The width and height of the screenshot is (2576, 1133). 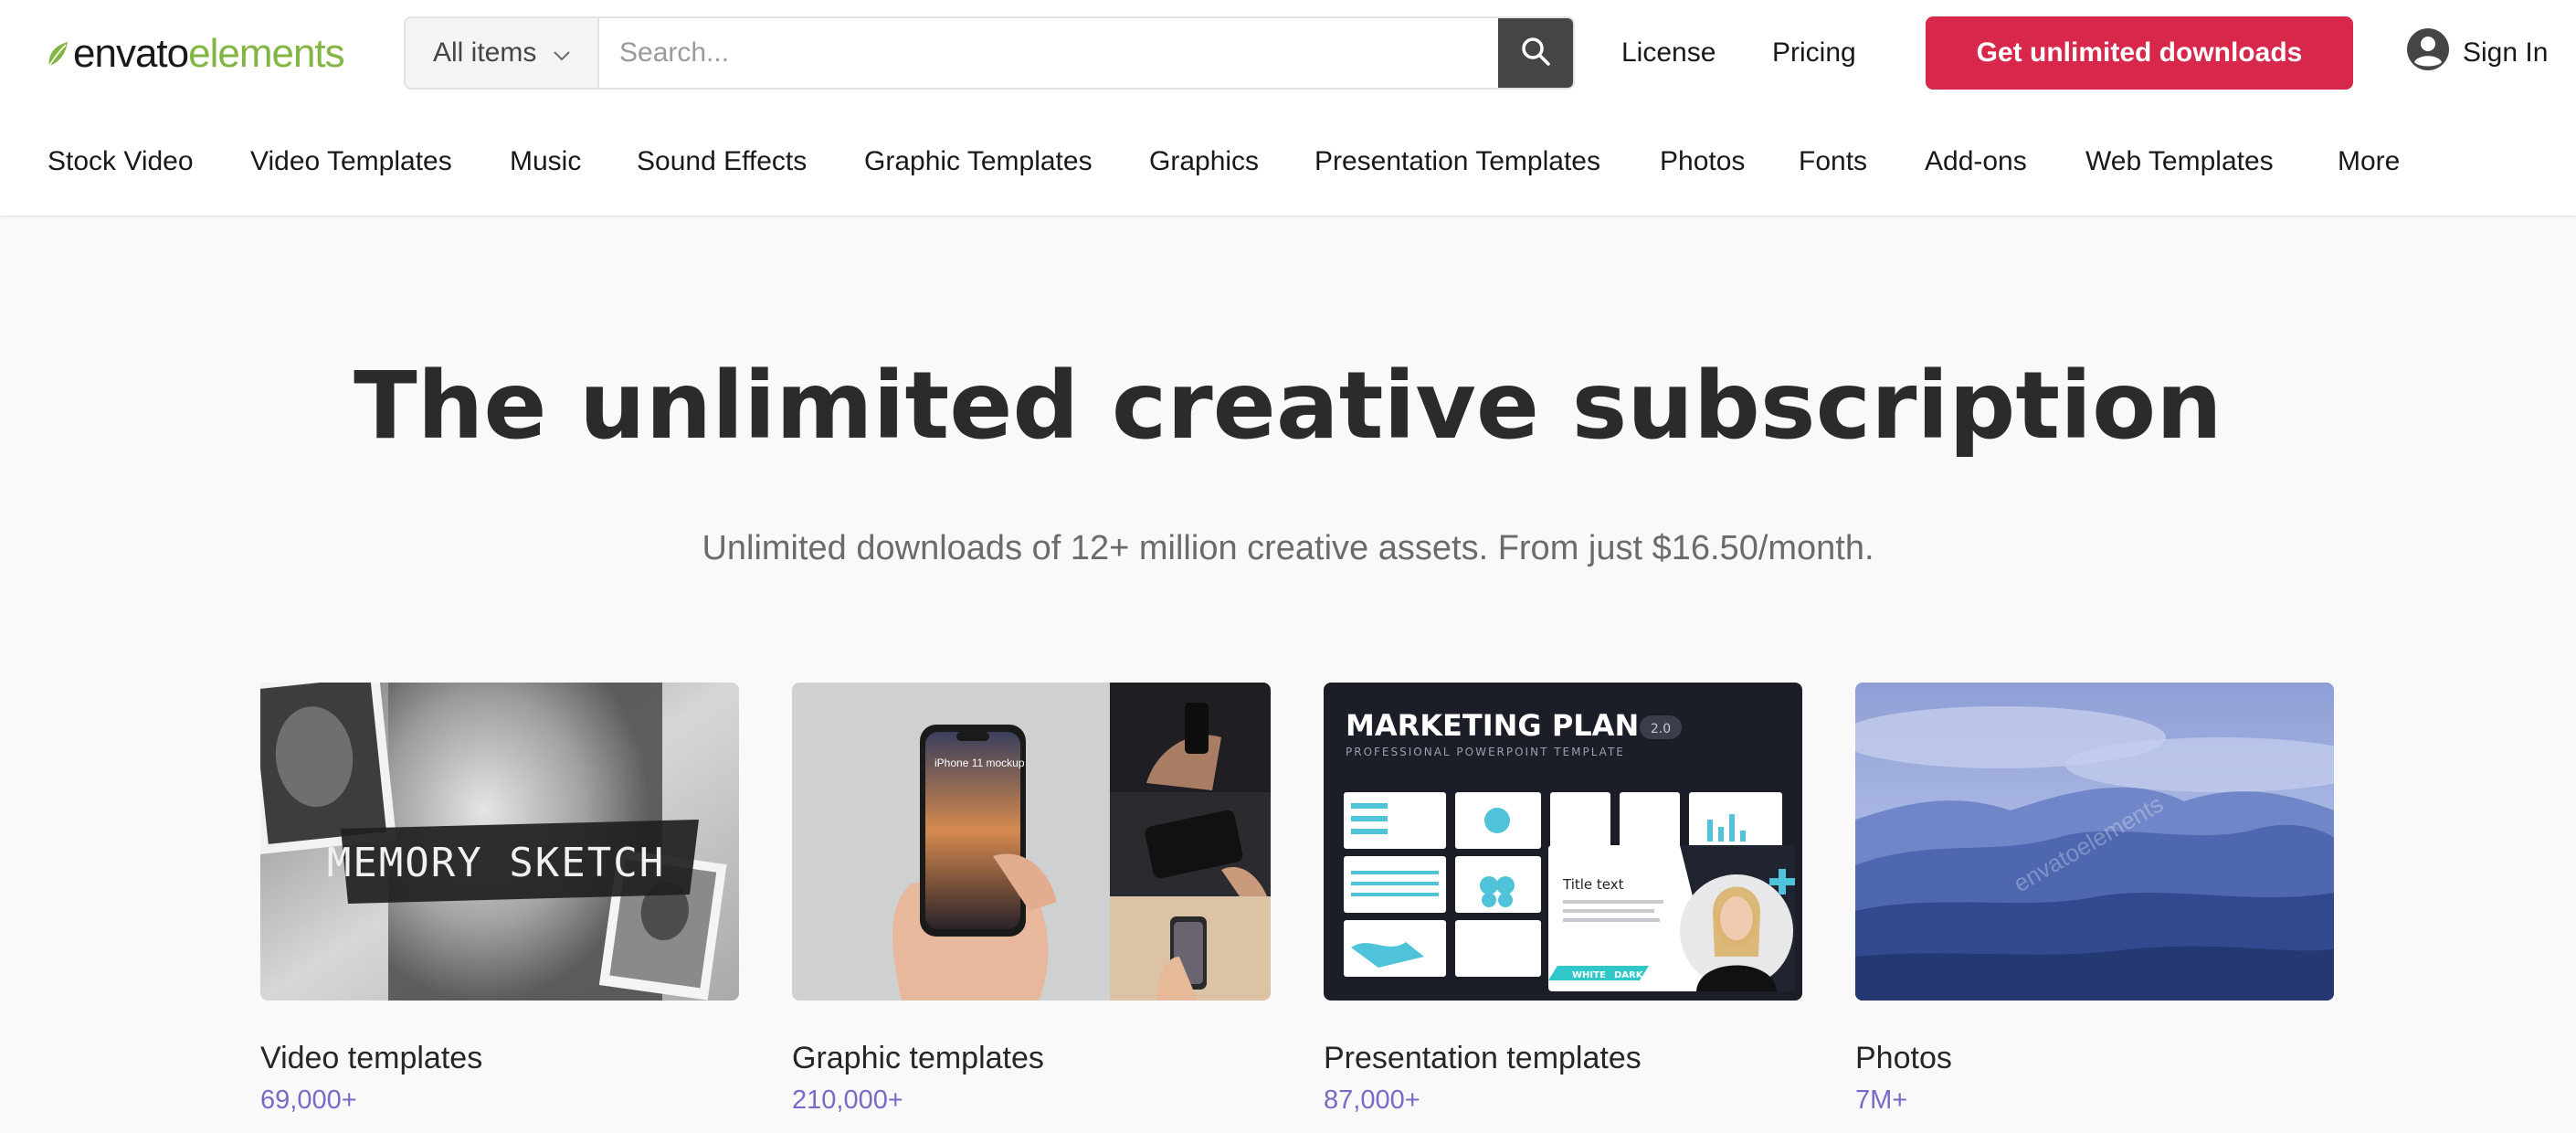 I want to click on presentation-thumb-tag-dark: DARK, so click(x=1629, y=975).